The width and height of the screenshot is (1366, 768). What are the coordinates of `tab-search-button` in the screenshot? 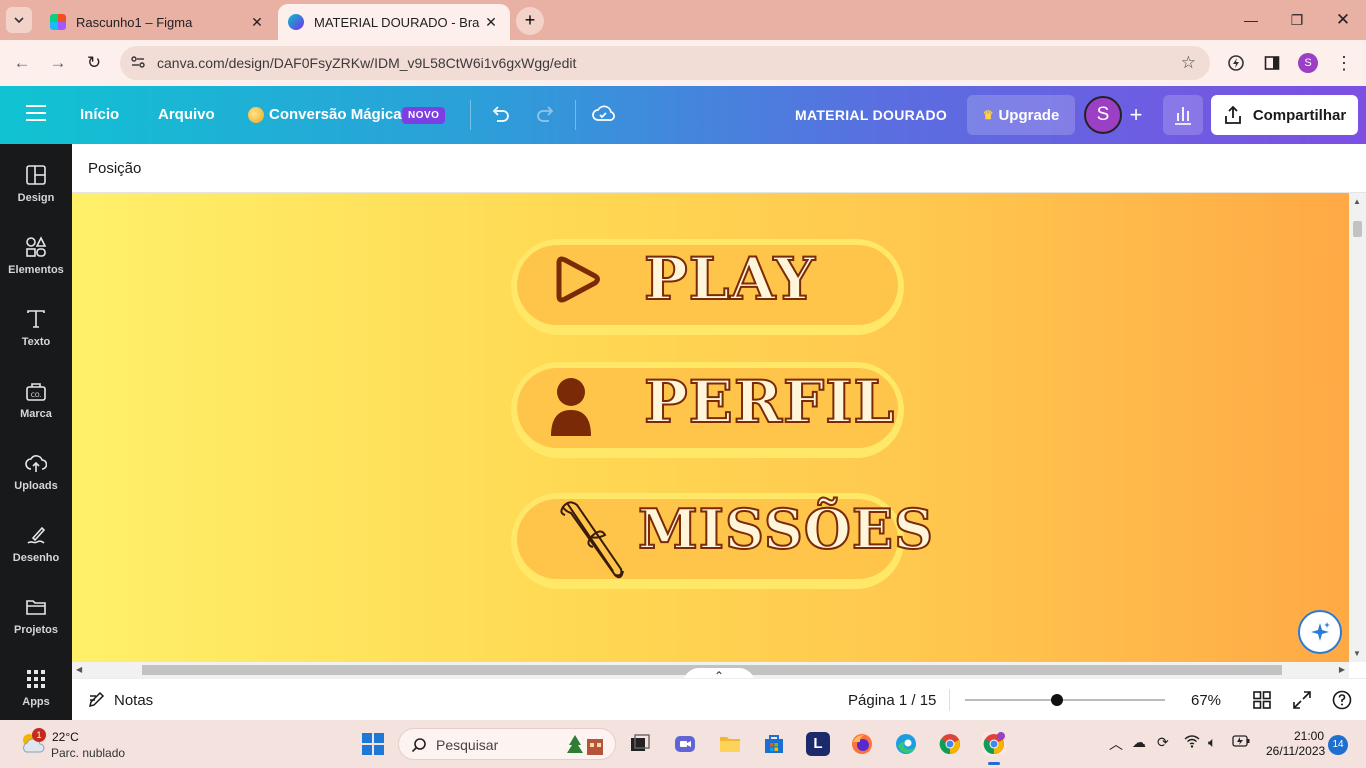 It's located at (19, 20).